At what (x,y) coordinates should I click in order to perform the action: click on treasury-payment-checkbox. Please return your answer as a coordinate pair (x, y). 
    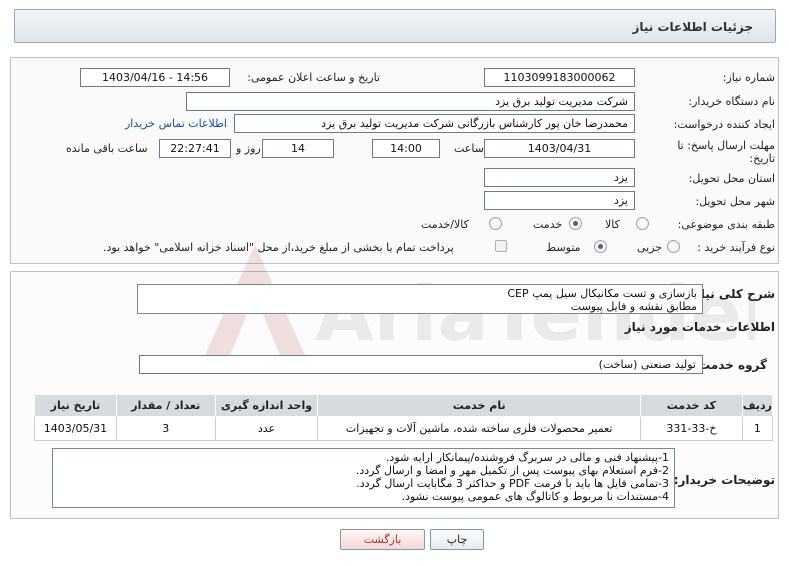
    Looking at the image, I should click on (501, 246).